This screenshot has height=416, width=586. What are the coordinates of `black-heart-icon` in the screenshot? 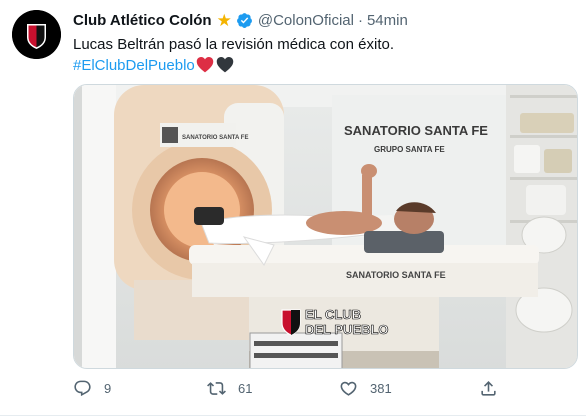 It's located at (224, 65).